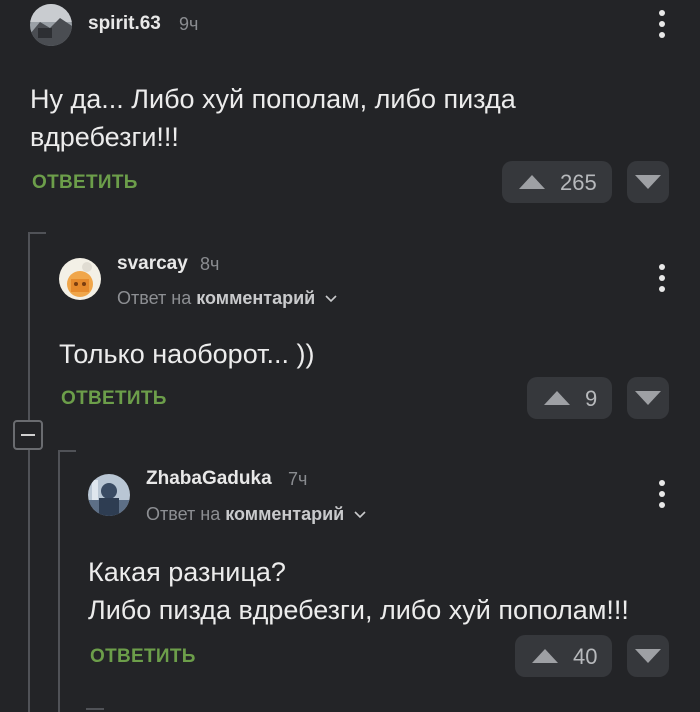  Describe the element at coordinates (298, 479) in the screenshot. I see `timestamp: 7ч` at that location.